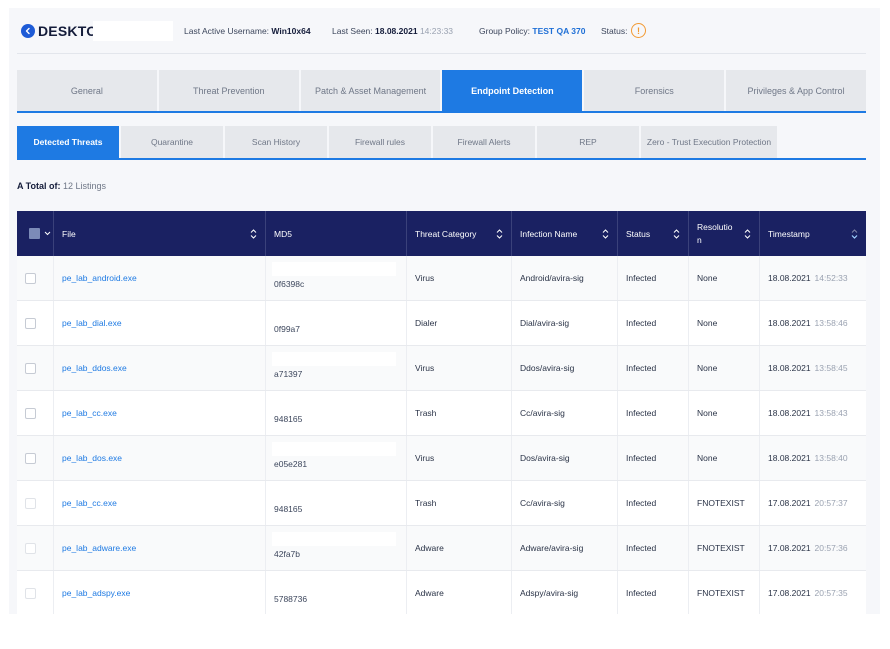  Describe the element at coordinates (505, 31) in the screenshot. I see `group-policy-label: Group Policy:` at that location.